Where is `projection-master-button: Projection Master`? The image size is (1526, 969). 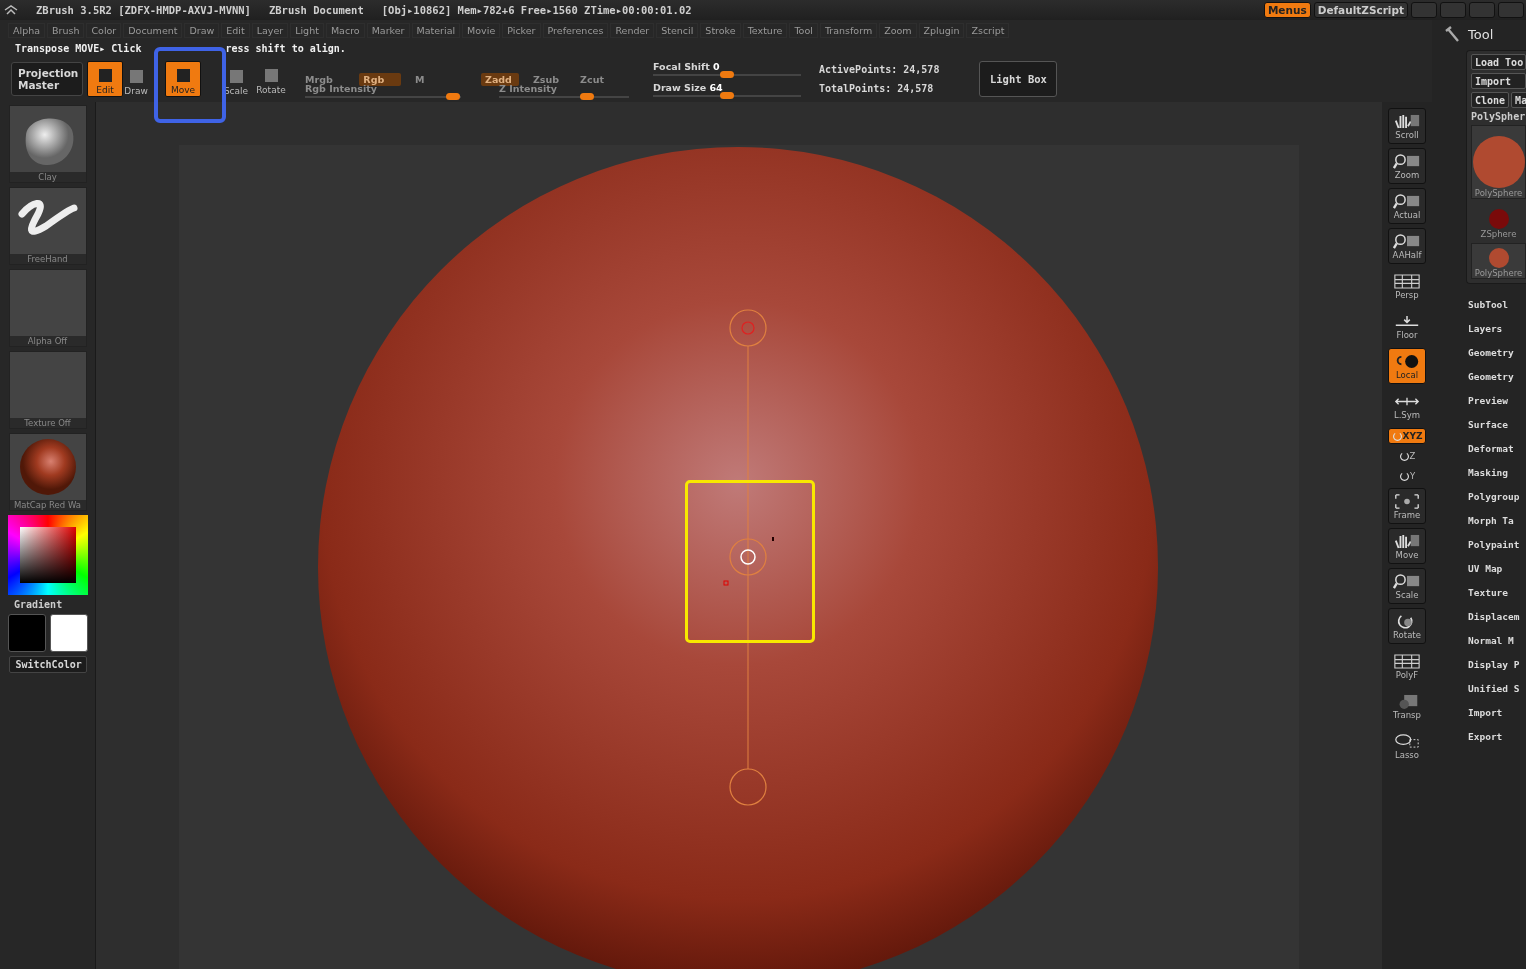 projection-master-button: Projection Master is located at coordinates (47, 79).